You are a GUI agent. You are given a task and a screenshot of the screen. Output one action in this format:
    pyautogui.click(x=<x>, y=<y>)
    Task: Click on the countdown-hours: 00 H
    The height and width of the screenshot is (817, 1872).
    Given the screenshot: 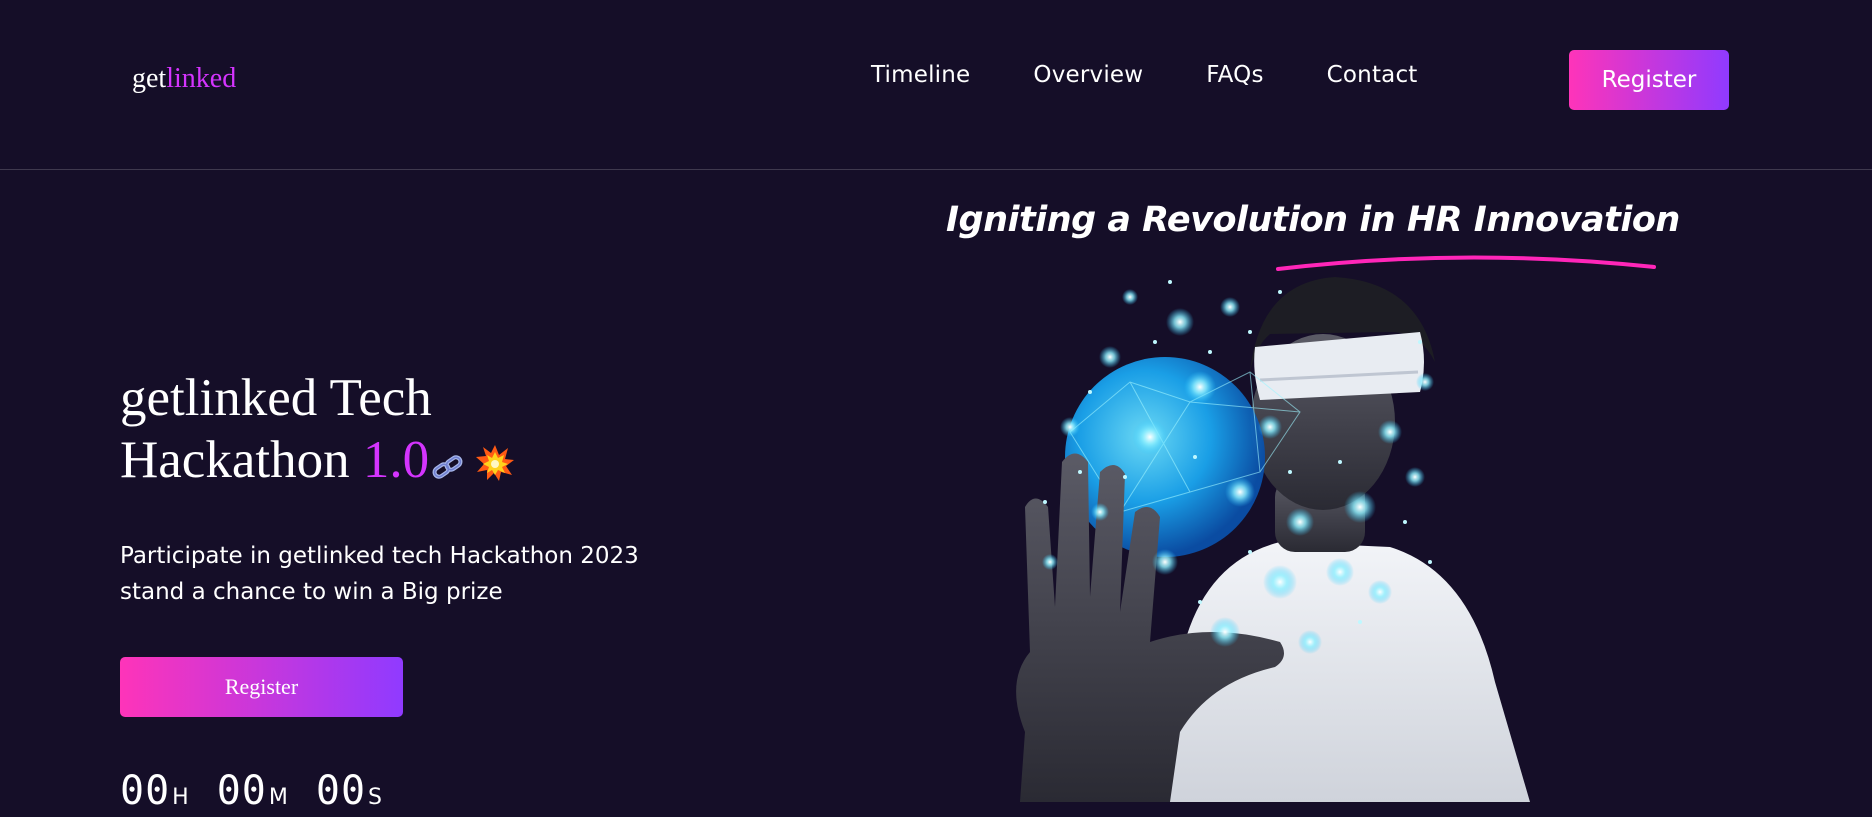 What is the action you would take?
    pyautogui.click(x=154, y=791)
    